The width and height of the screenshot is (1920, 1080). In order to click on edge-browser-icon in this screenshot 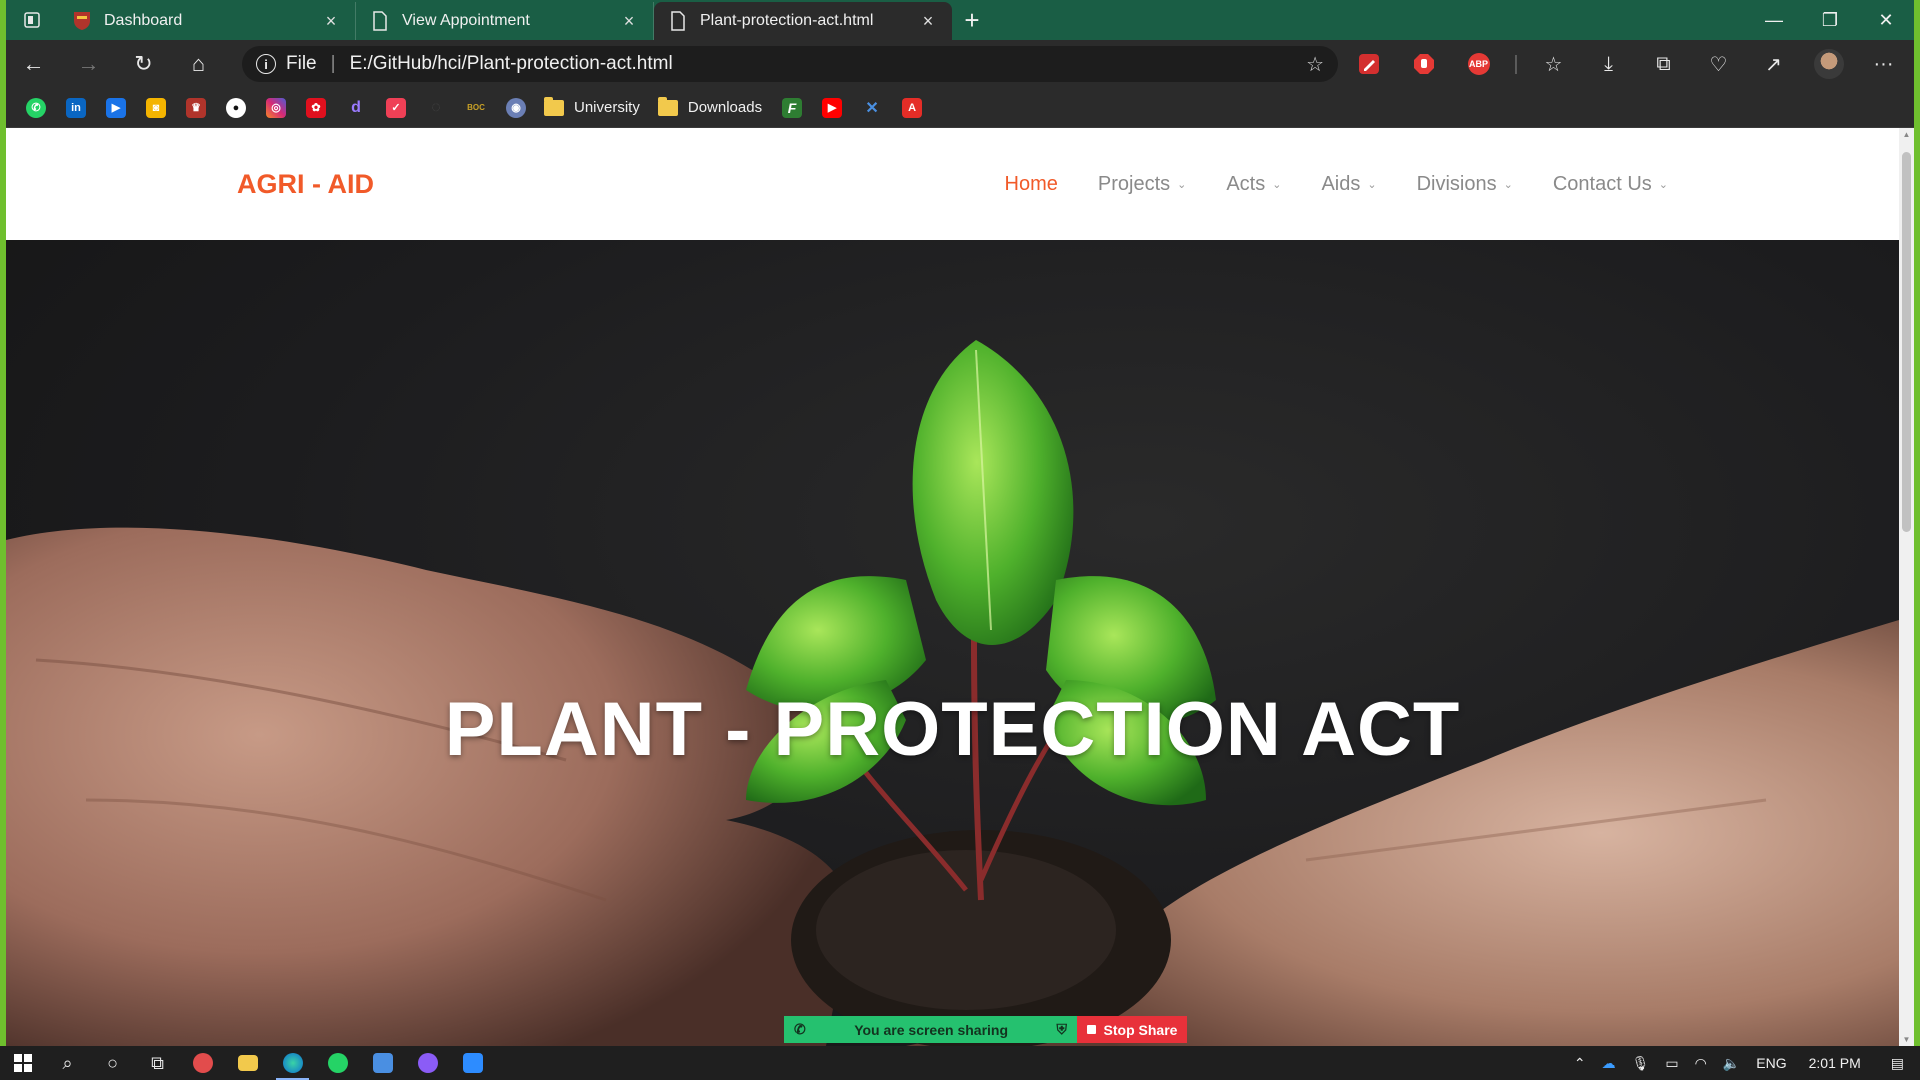, I will do `click(292, 1063)`.